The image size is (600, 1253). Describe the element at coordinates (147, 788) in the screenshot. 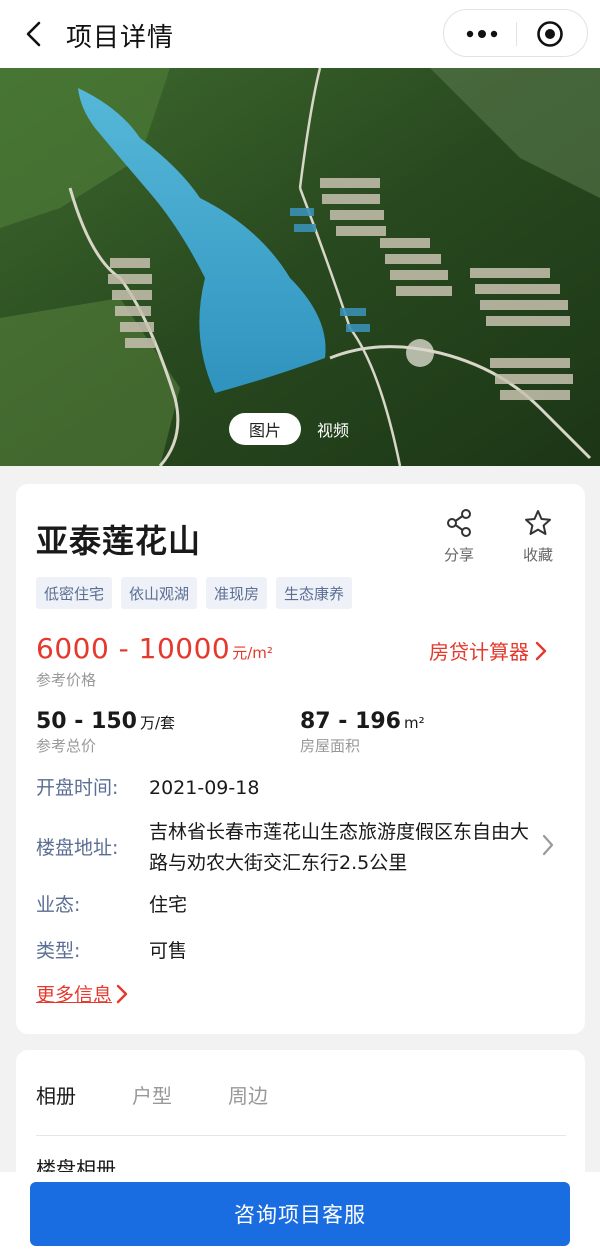

I see `opening-date-row: 开盘时间: 2021-09-18` at that location.